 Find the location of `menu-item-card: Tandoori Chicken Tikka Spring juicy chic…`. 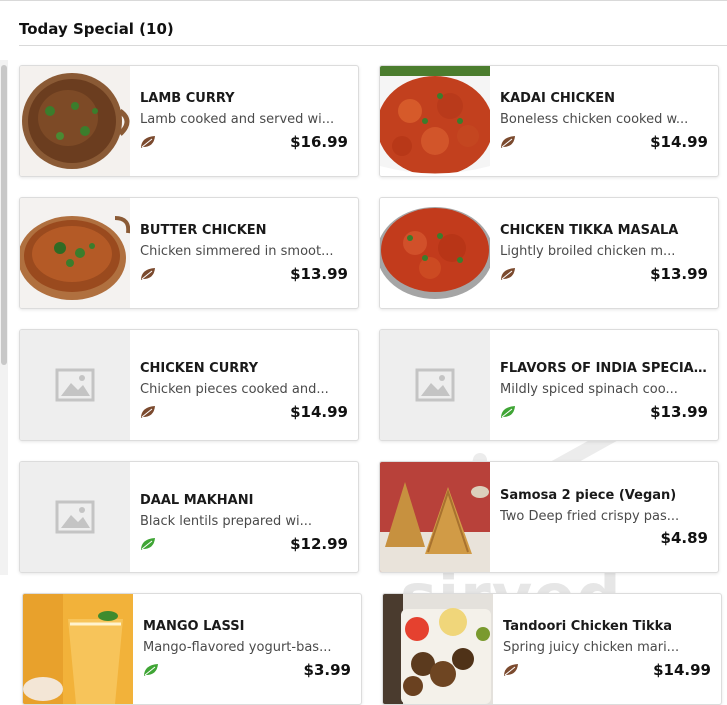

menu-item-card: Tandoori Chicken Tikka Spring juicy chic… is located at coordinates (552, 649).